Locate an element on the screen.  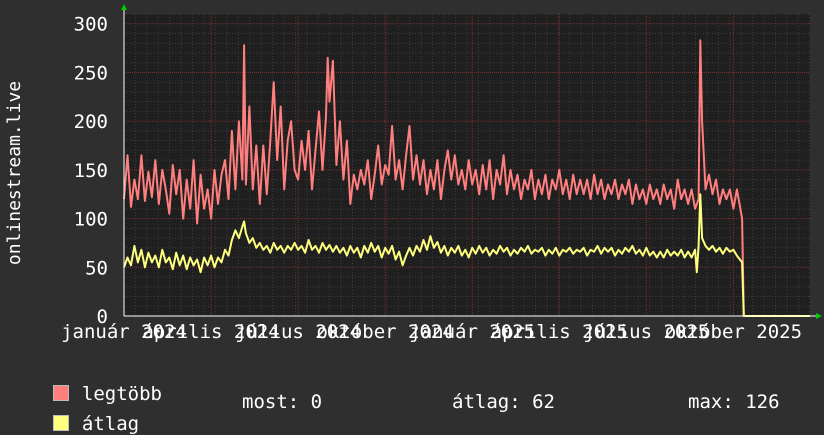
legend-avg: átlag is located at coordinates (84, 413).